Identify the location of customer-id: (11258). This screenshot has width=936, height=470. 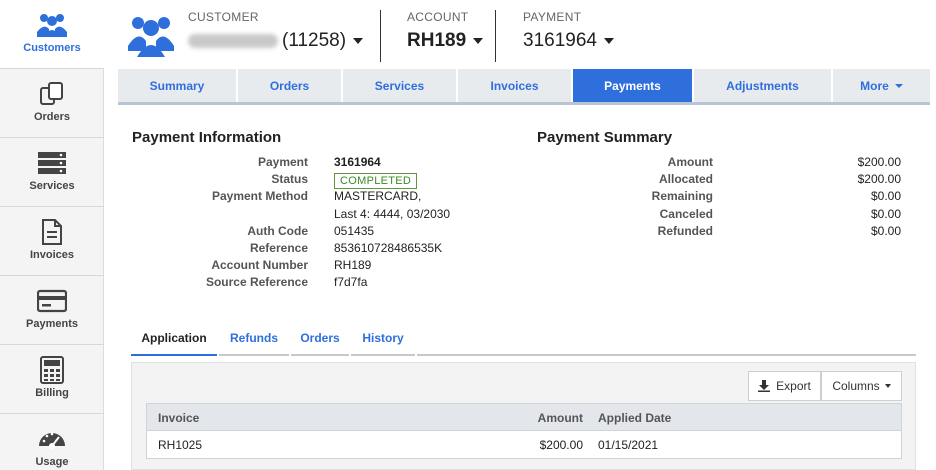
(314, 40).